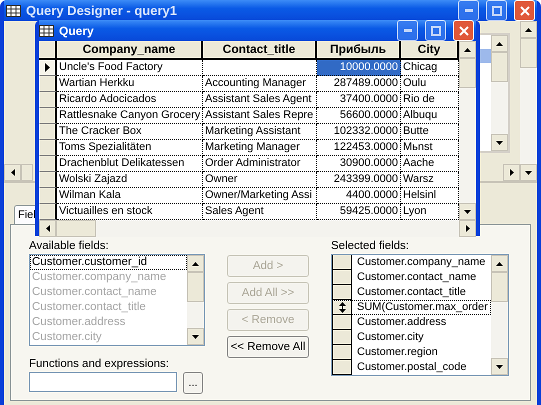 This screenshot has height=405, width=541. I want to click on list-item: Customer.region, so click(421, 352).